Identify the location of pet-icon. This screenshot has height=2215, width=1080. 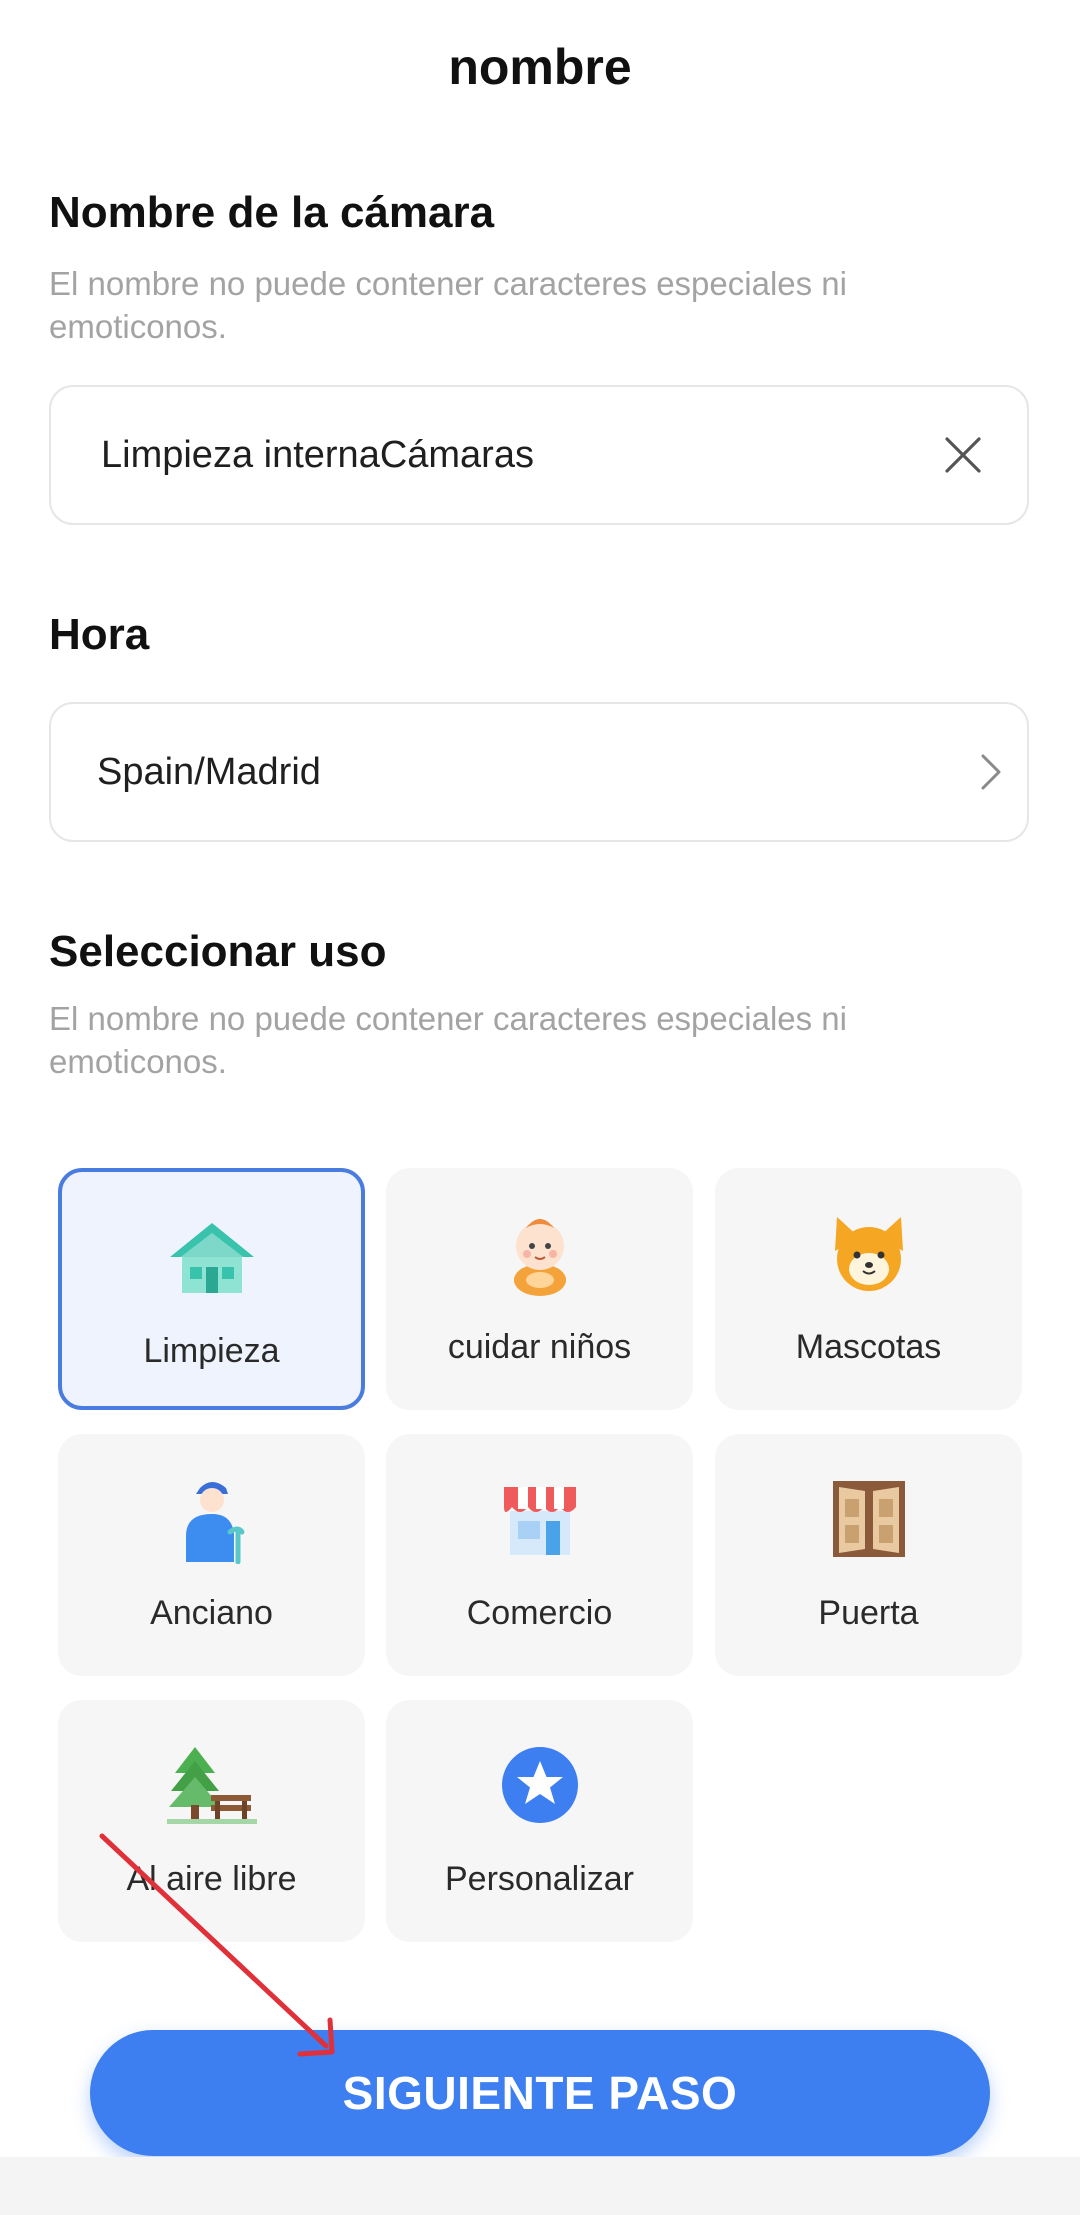
(868, 1253).